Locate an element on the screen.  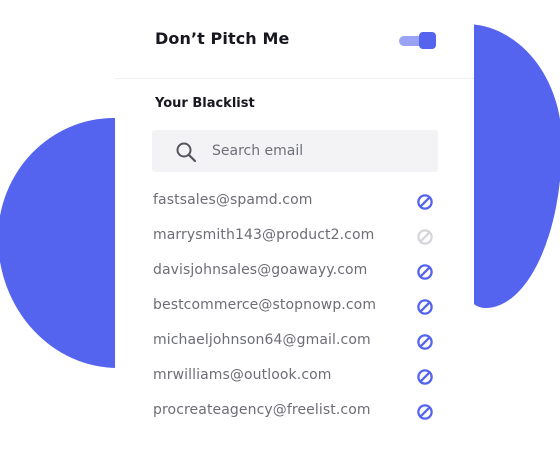
list-item: marrysmith143@product2.com is located at coordinates (296, 236).